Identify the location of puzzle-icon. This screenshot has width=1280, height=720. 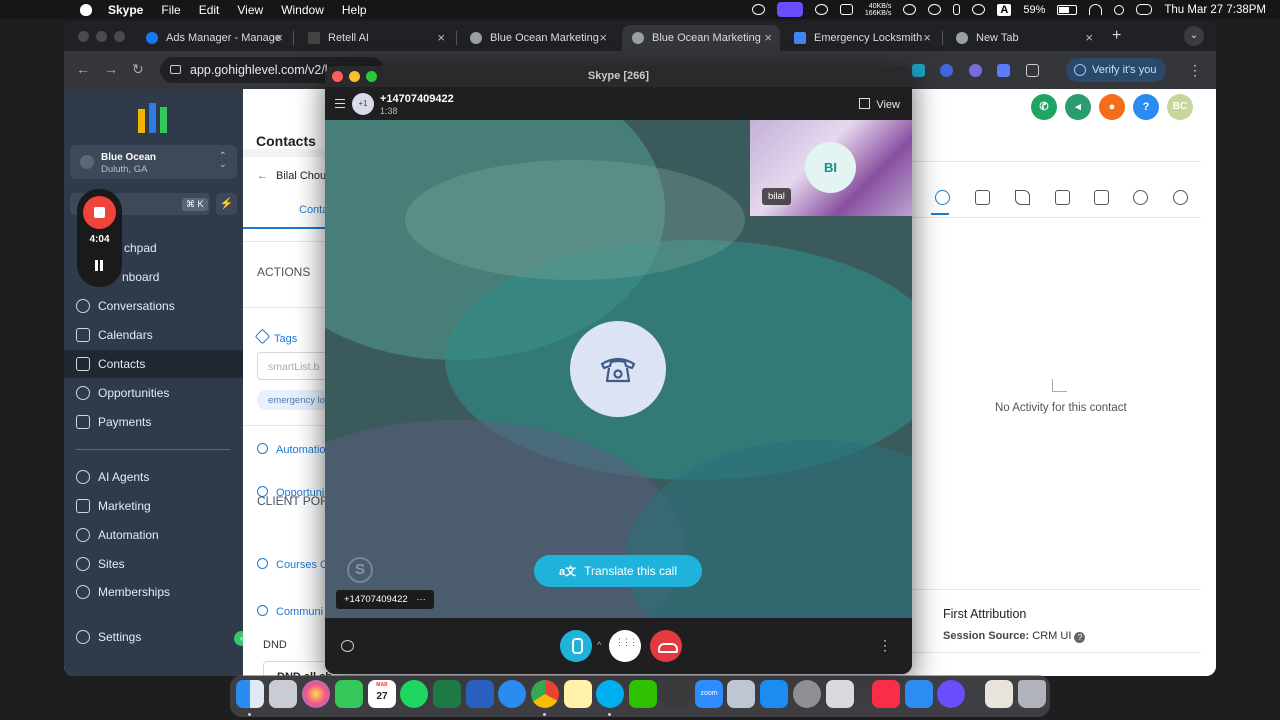
(1032, 70).